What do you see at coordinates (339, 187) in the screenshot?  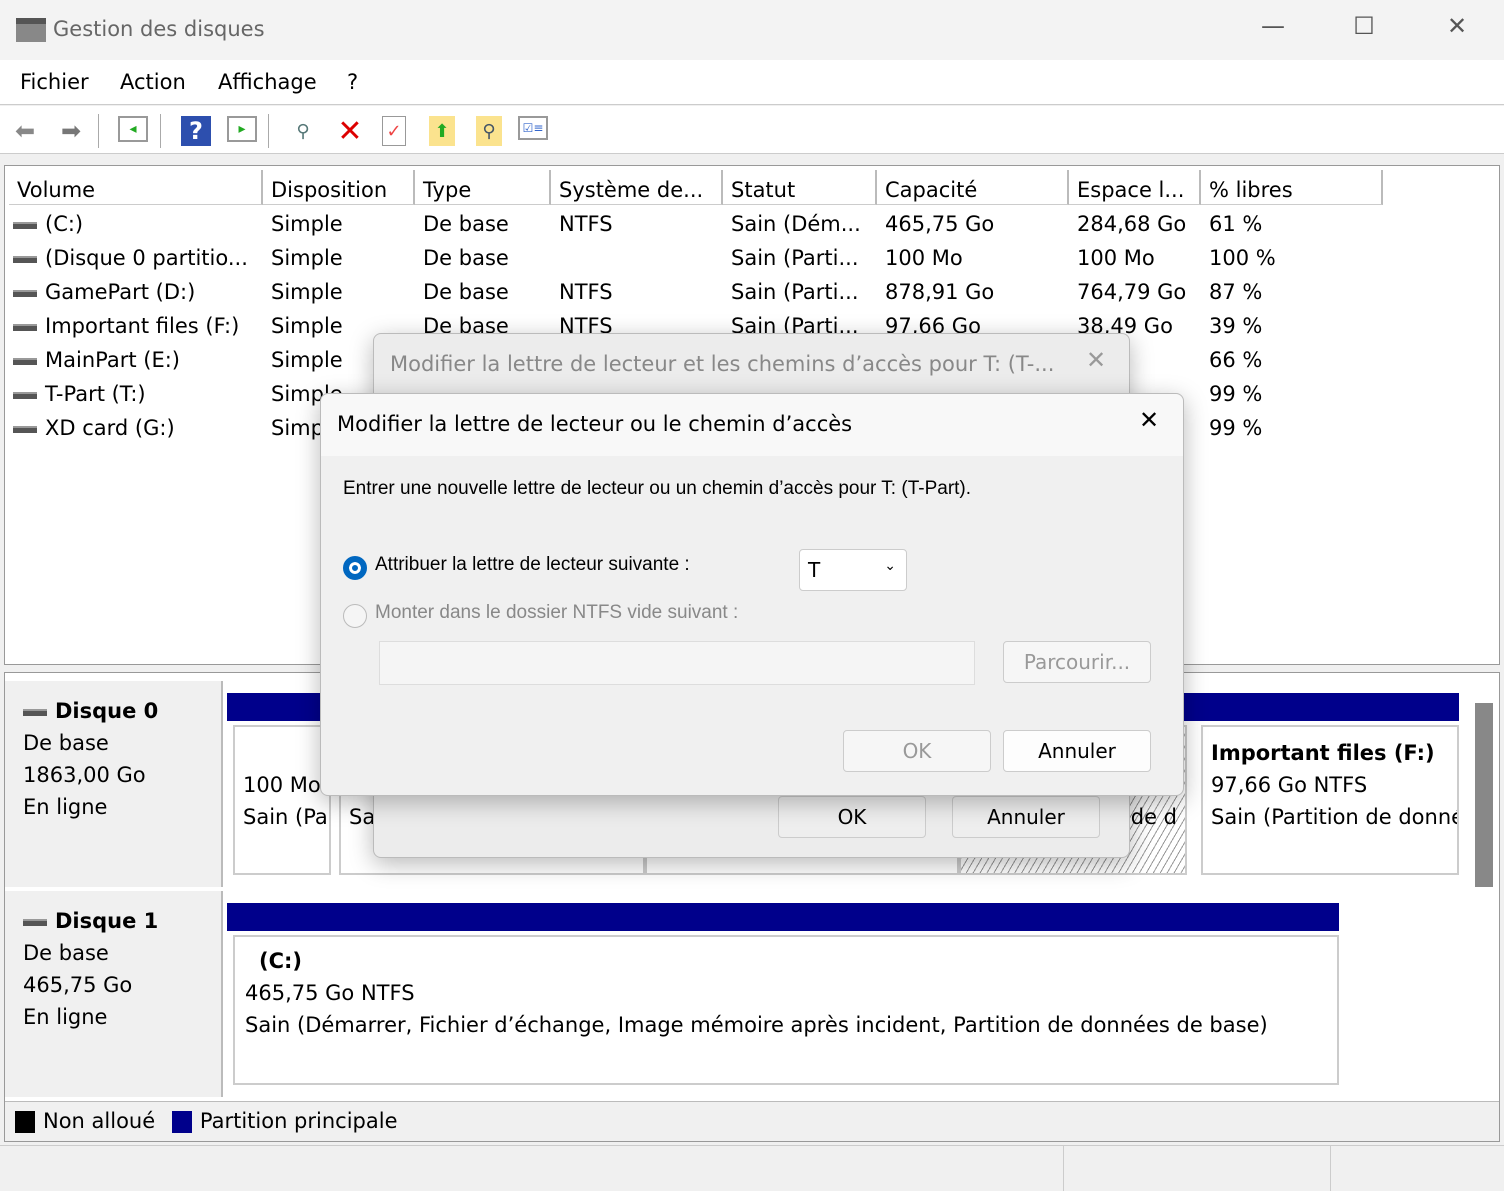 I see `col-disposition: Disposition` at bounding box center [339, 187].